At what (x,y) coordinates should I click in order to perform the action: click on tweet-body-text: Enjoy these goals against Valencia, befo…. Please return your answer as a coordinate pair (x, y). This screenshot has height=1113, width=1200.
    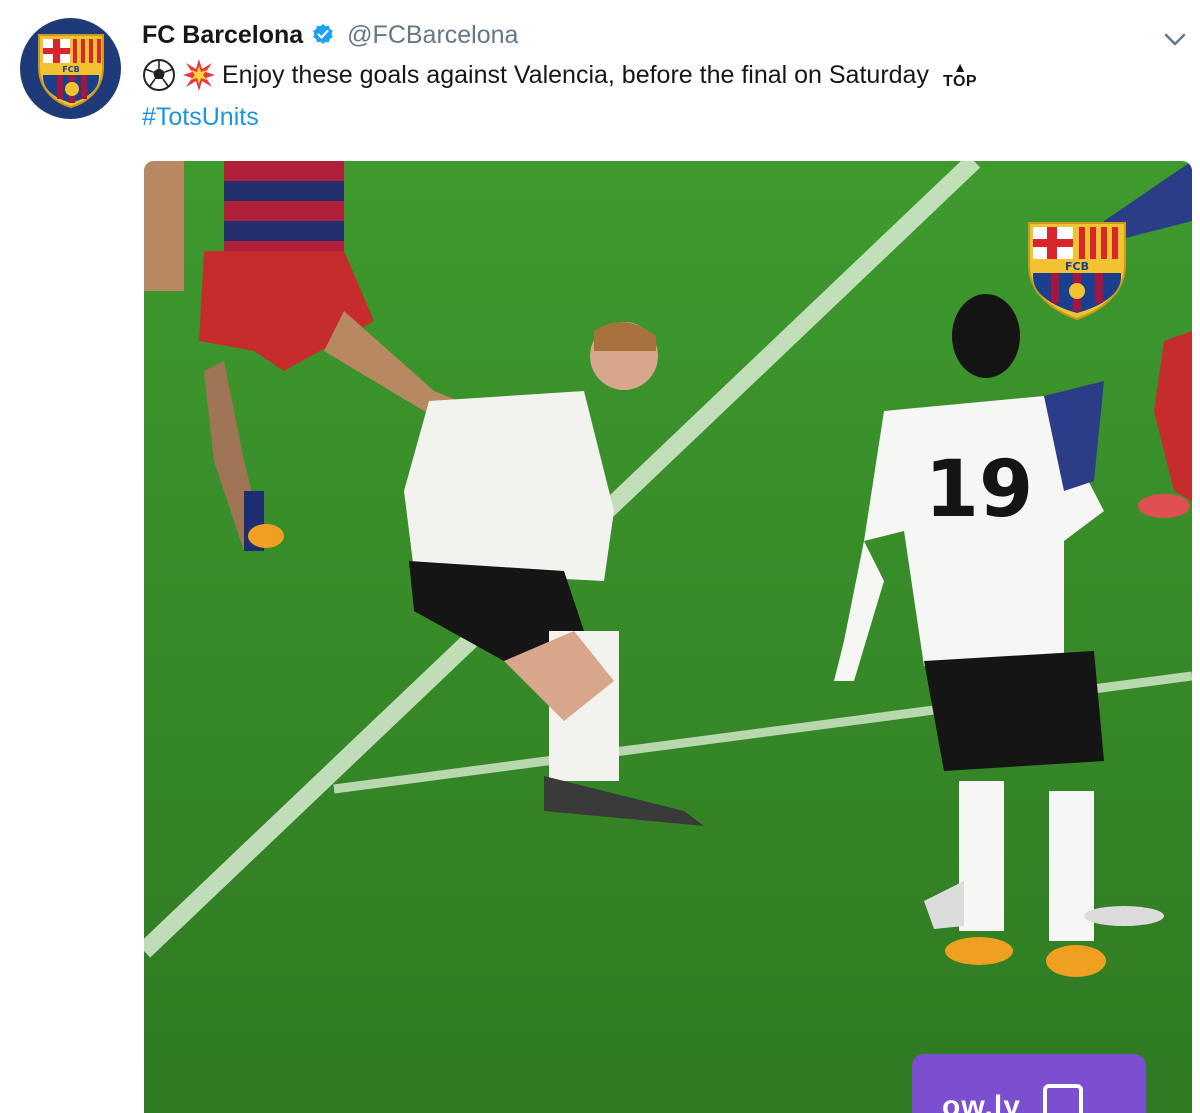
    Looking at the image, I should click on (575, 75).